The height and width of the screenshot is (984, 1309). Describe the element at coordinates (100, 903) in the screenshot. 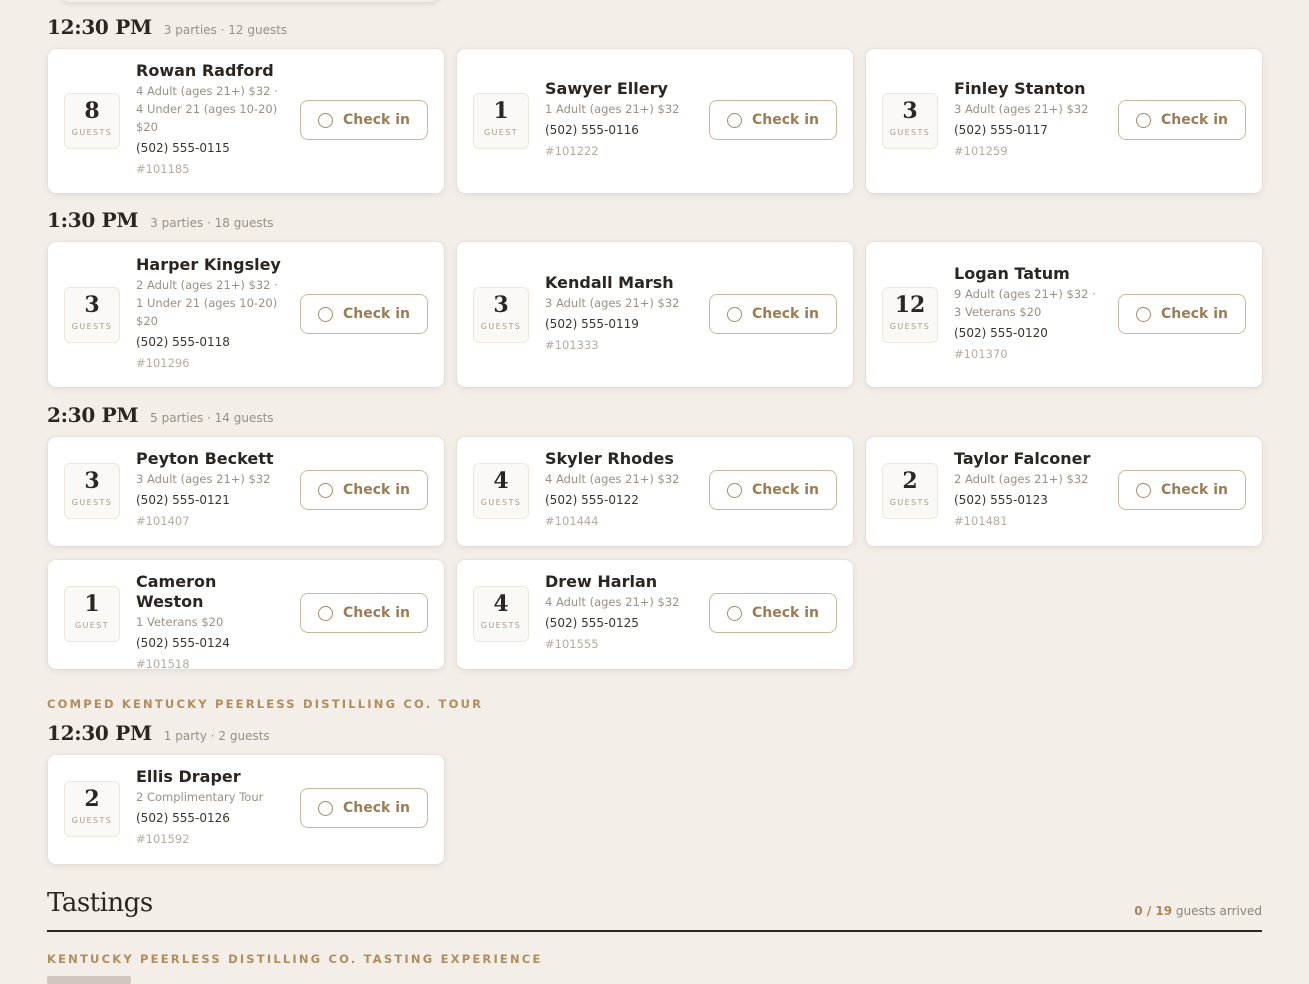

I see `tastings-heading: Tastings` at that location.